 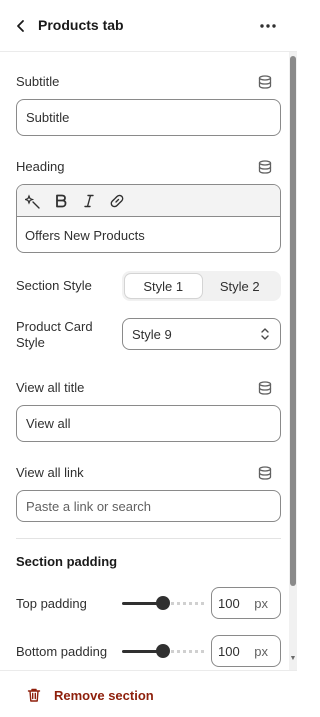 I want to click on top-padding-slider, so click(x=163, y=603).